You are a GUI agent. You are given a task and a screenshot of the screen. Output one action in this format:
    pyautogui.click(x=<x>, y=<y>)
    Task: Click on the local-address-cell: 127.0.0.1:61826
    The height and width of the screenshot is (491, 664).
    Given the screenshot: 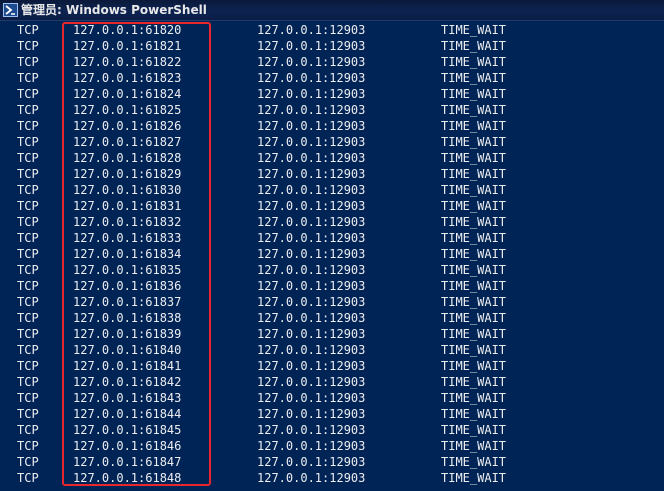 What is the action you would take?
    pyautogui.click(x=127, y=126)
    